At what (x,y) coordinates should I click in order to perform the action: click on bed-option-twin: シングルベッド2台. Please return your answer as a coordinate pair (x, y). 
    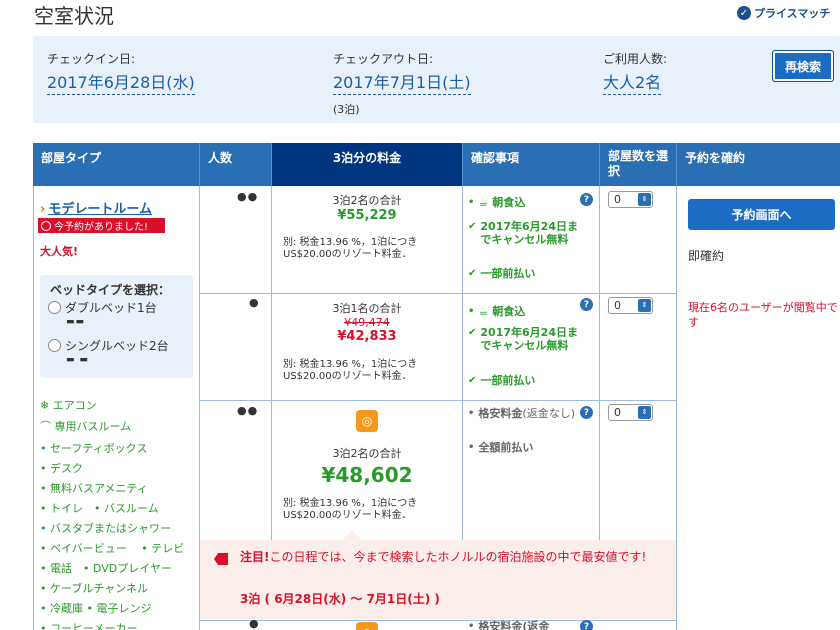
    Looking at the image, I should click on (108, 345).